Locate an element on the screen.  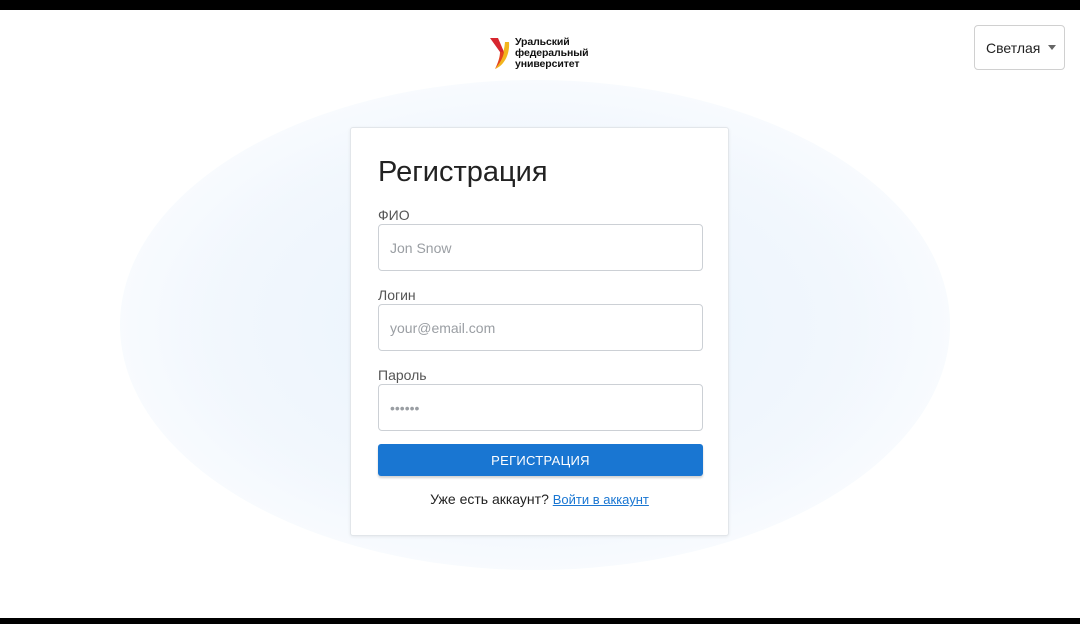
password-label: Пароль is located at coordinates (402, 375).